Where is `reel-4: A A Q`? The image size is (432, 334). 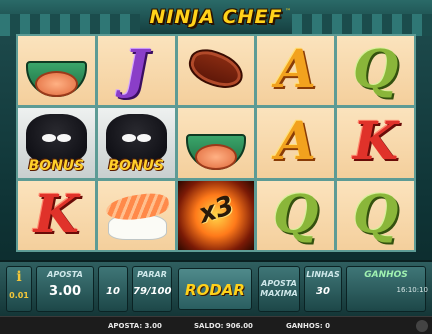 reel-4: A A Q is located at coordinates (296, 143).